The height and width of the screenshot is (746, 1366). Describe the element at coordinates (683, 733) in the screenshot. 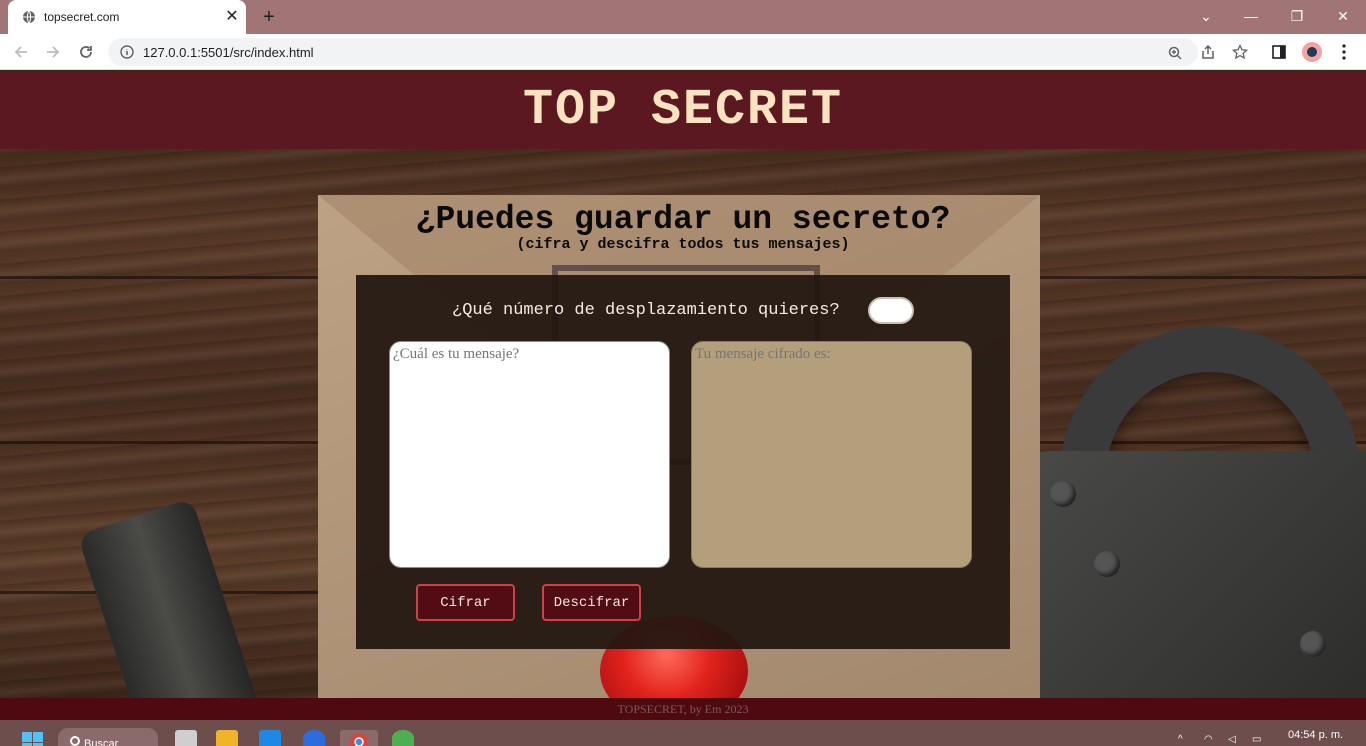

I see `os-taskbar: Buscar ^ ◠ ◁ ▭ 04:54 p. m.` at that location.